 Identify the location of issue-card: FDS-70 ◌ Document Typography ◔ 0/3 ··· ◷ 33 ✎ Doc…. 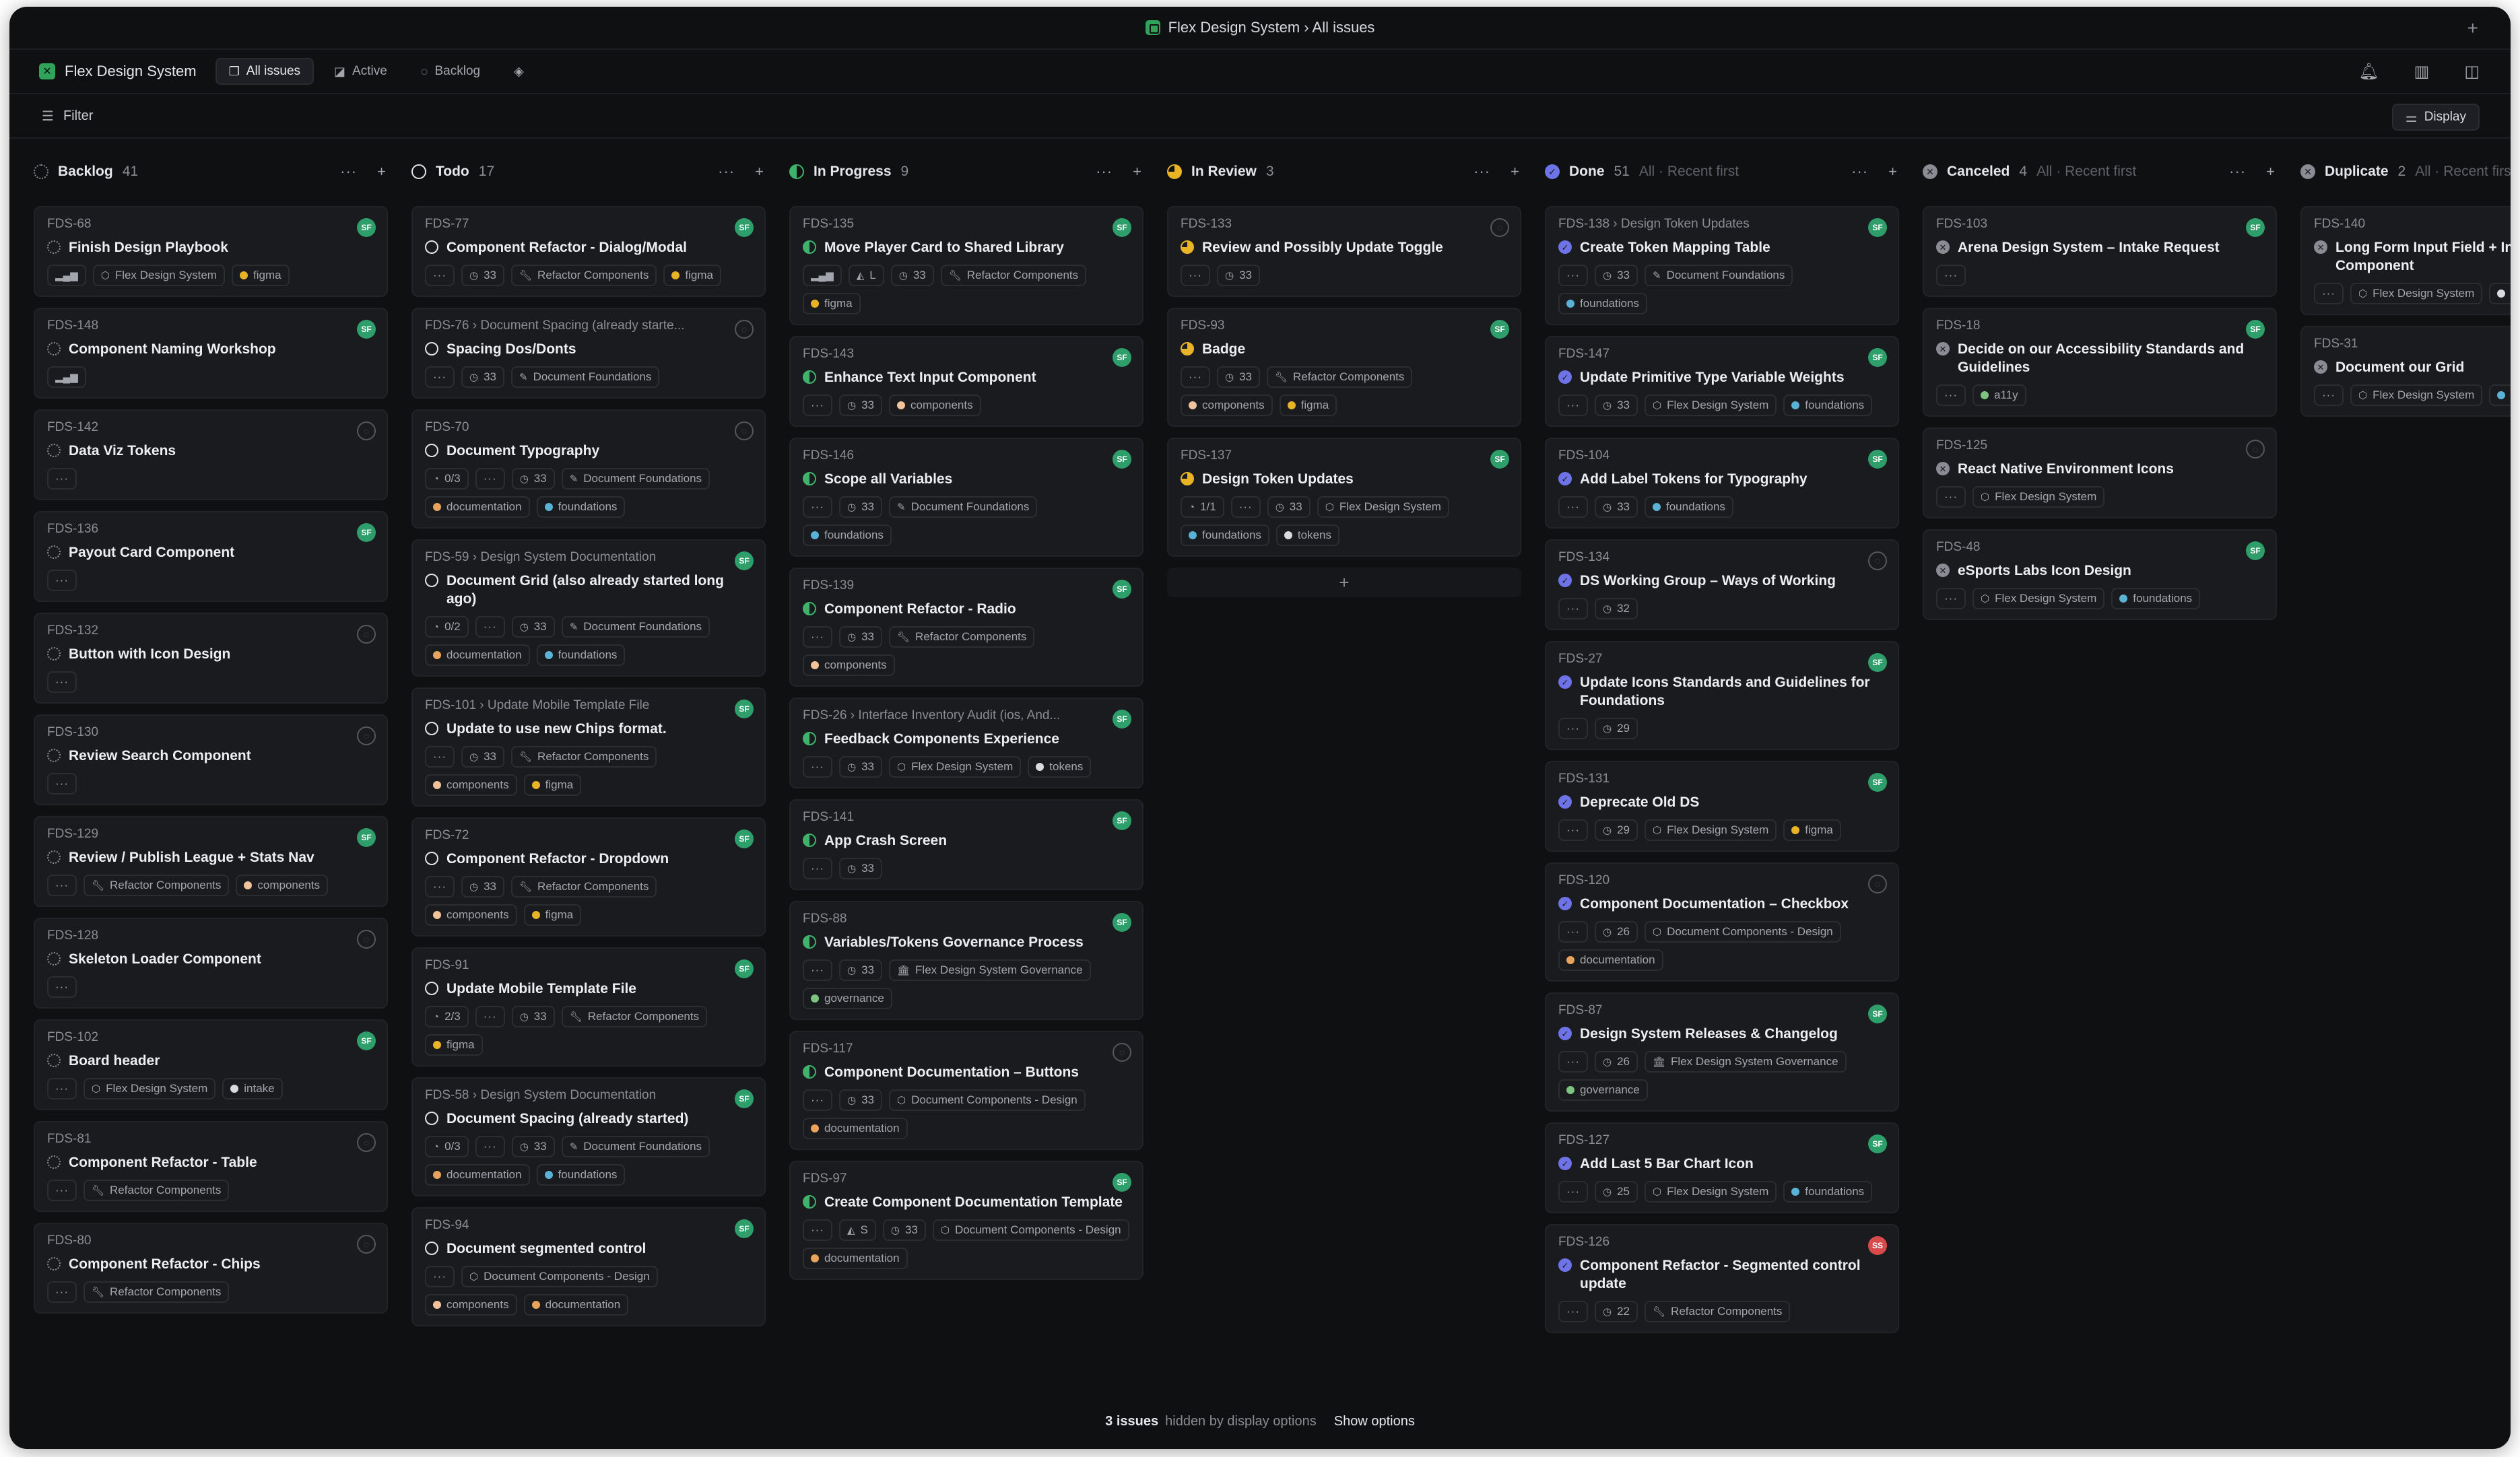
(588, 469).